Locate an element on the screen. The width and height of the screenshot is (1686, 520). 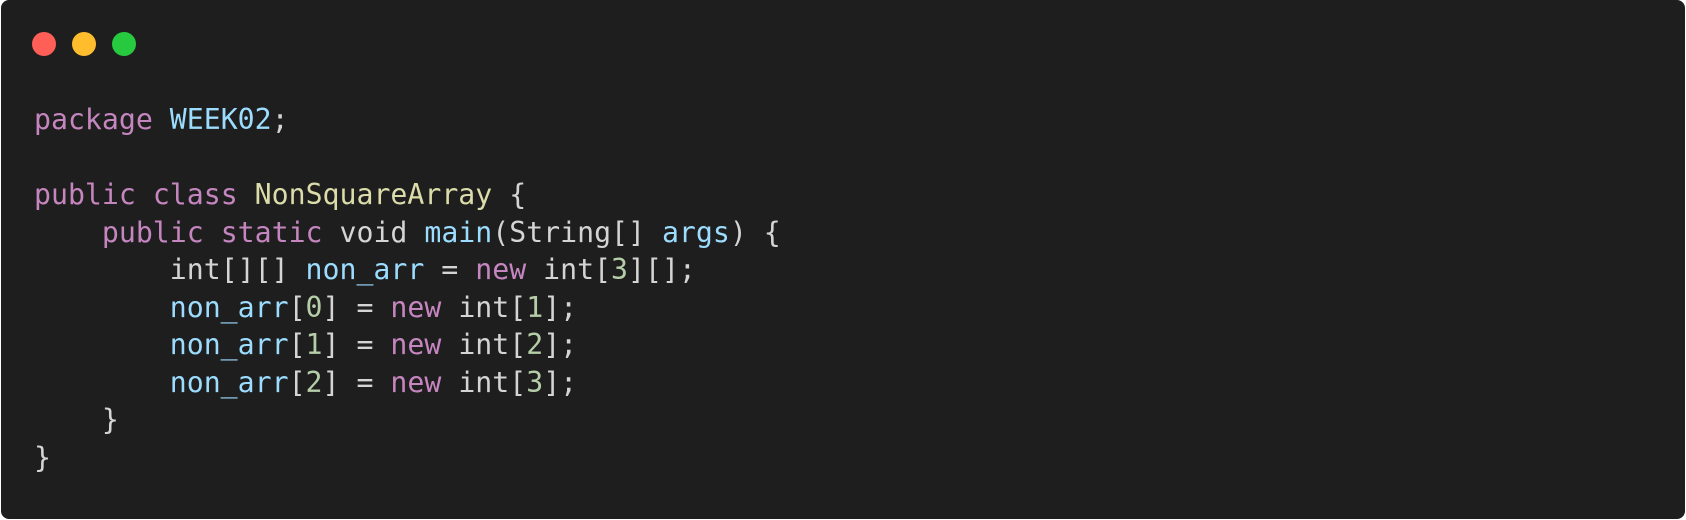
code-token-plain: { is located at coordinates (509, 194).